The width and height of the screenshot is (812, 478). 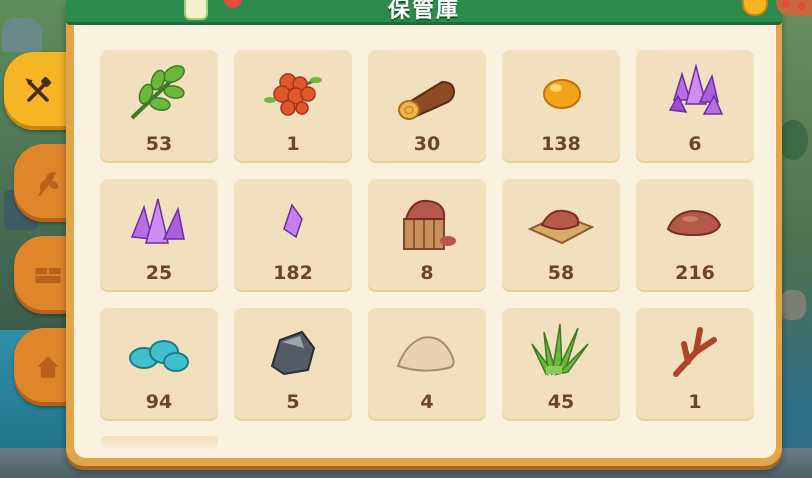 I want to click on blue-ore-icon, so click(x=159, y=356).